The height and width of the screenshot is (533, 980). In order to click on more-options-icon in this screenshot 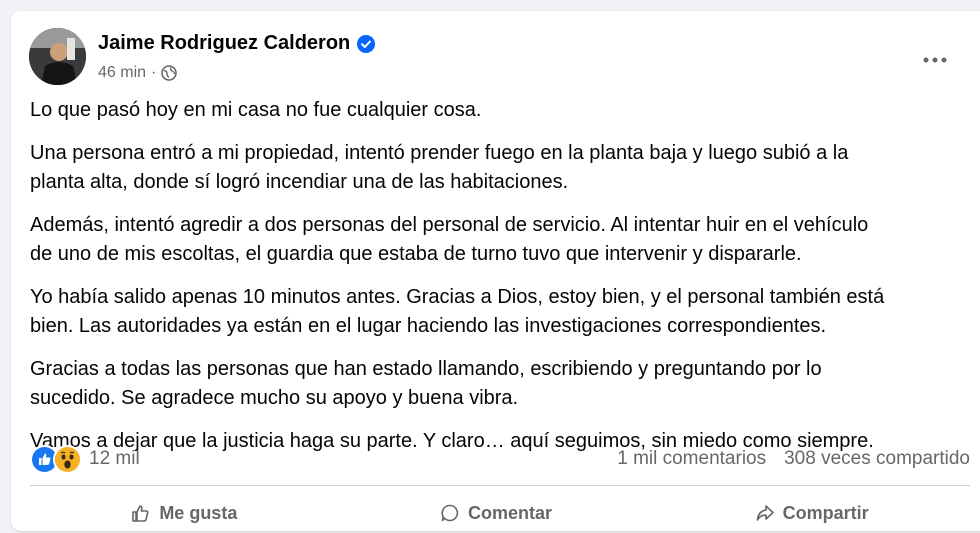, I will do `click(935, 59)`.